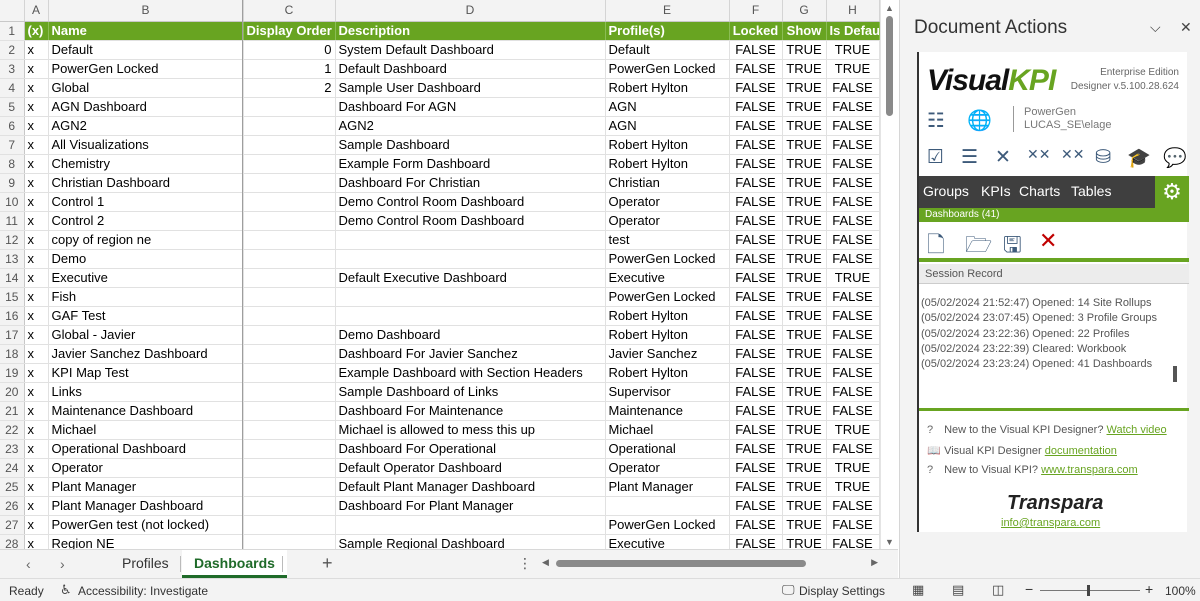 The width and height of the screenshot is (1200, 601). I want to click on list-view-icon: ☰, so click(969, 157).